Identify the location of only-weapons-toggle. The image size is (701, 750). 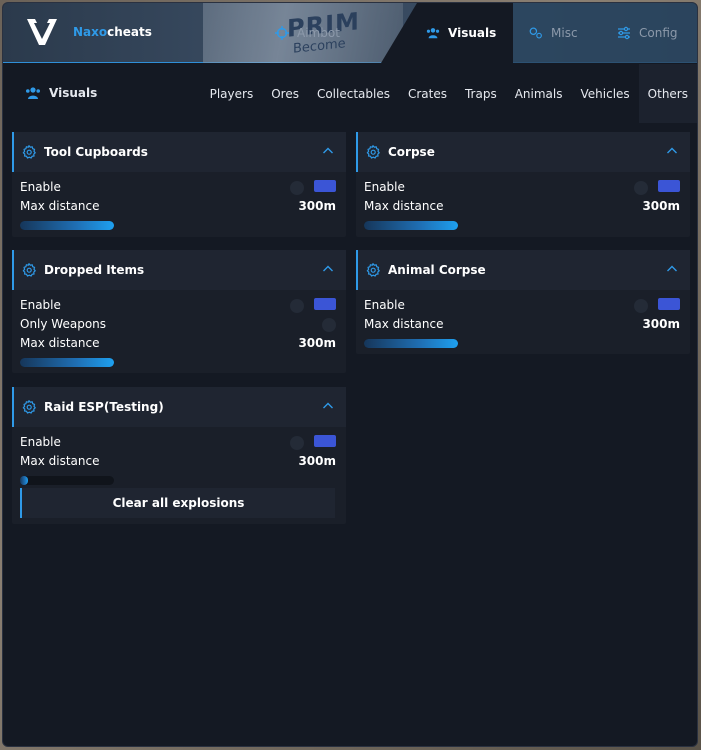
(329, 325).